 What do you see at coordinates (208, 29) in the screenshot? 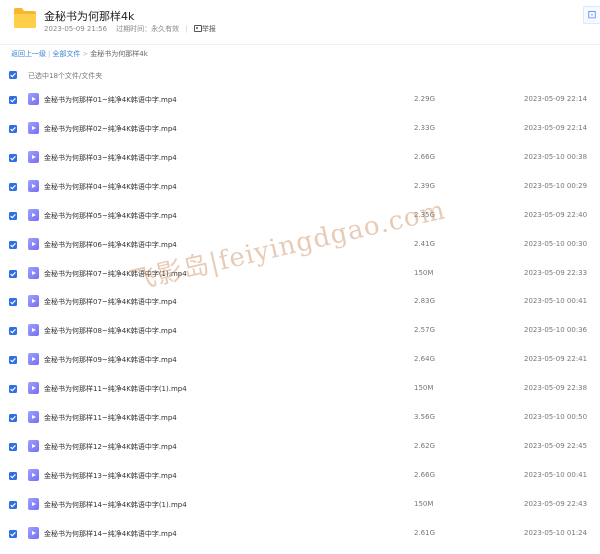
I see `report-label: 举报` at bounding box center [208, 29].